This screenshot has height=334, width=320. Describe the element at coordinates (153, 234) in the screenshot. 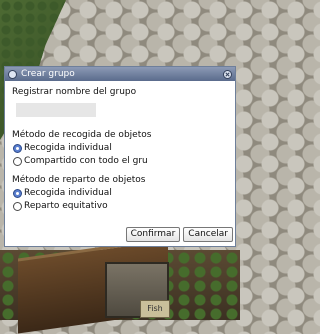

I see `confirm-button: Confirmar` at that location.